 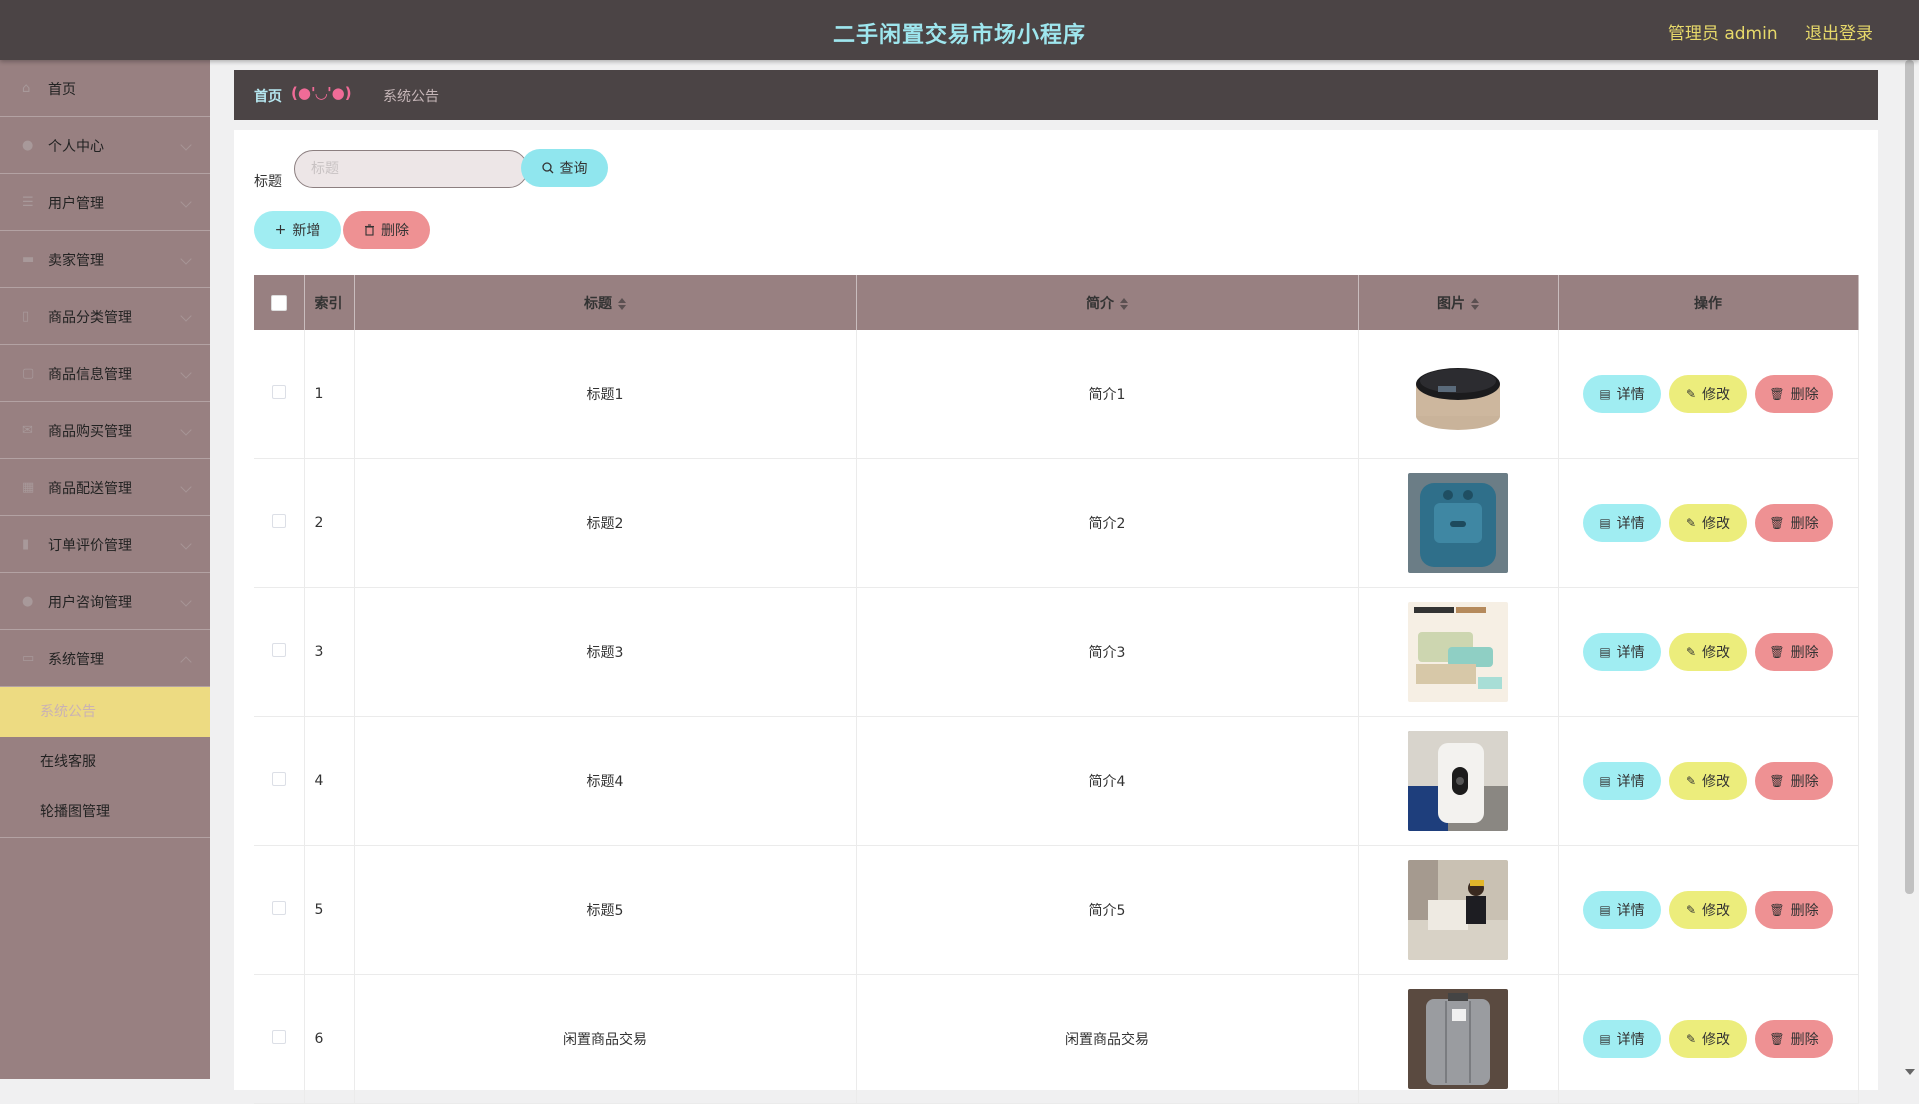 I want to click on sidebar-item-home: ⌂ 首页, so click(x=105, y=88).